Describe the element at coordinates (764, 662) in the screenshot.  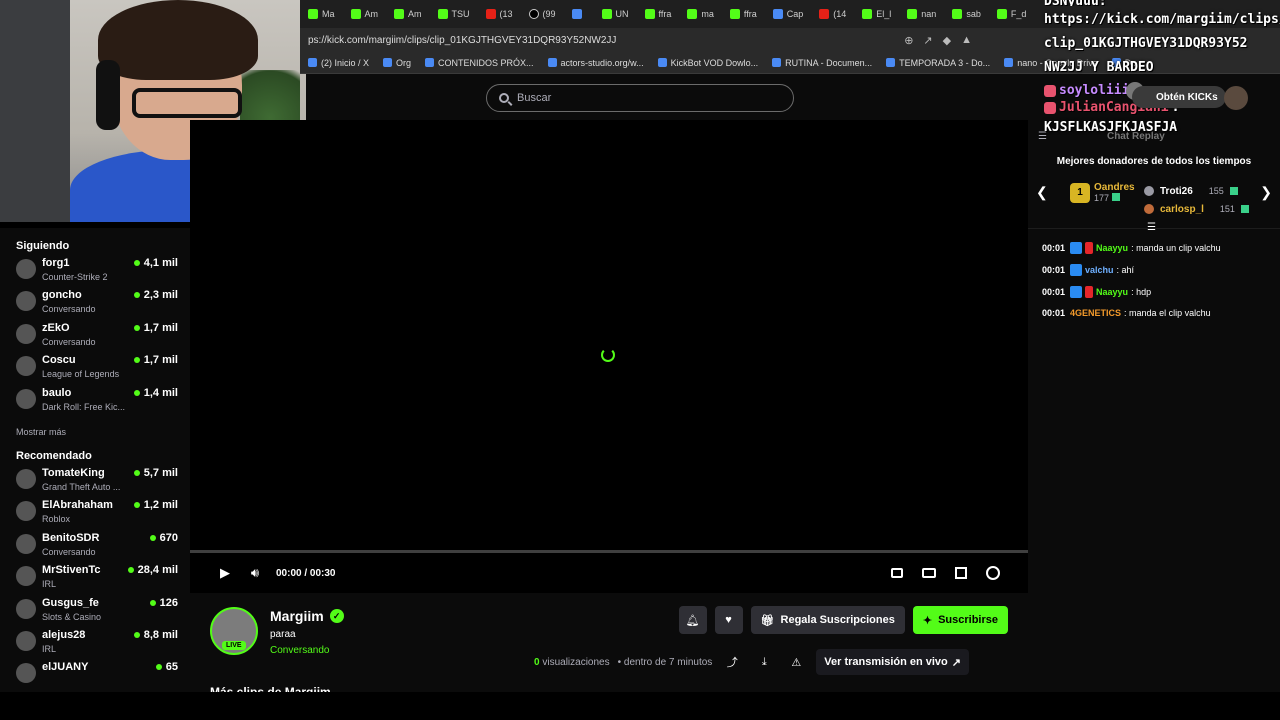
I see `download-icon: ⤓` at that location.